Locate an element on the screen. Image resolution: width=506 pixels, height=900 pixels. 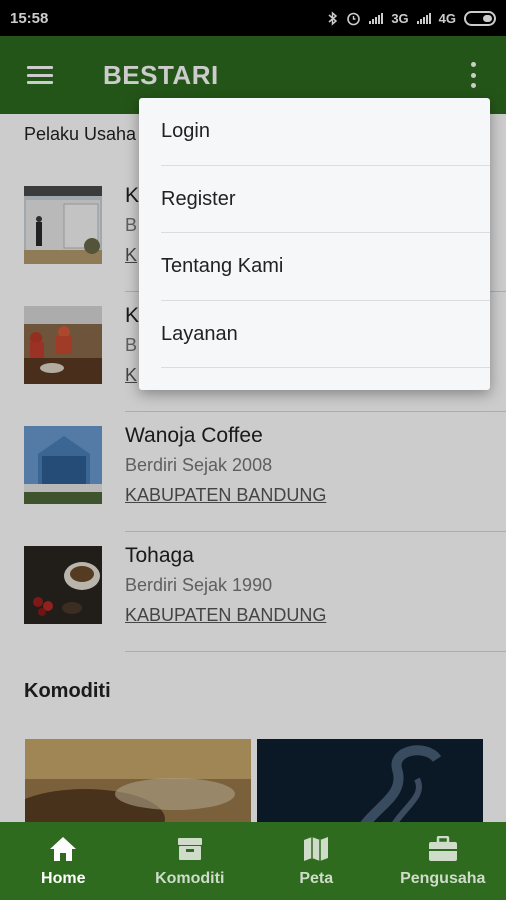
battery-icon is located at coordinates (480, 18).